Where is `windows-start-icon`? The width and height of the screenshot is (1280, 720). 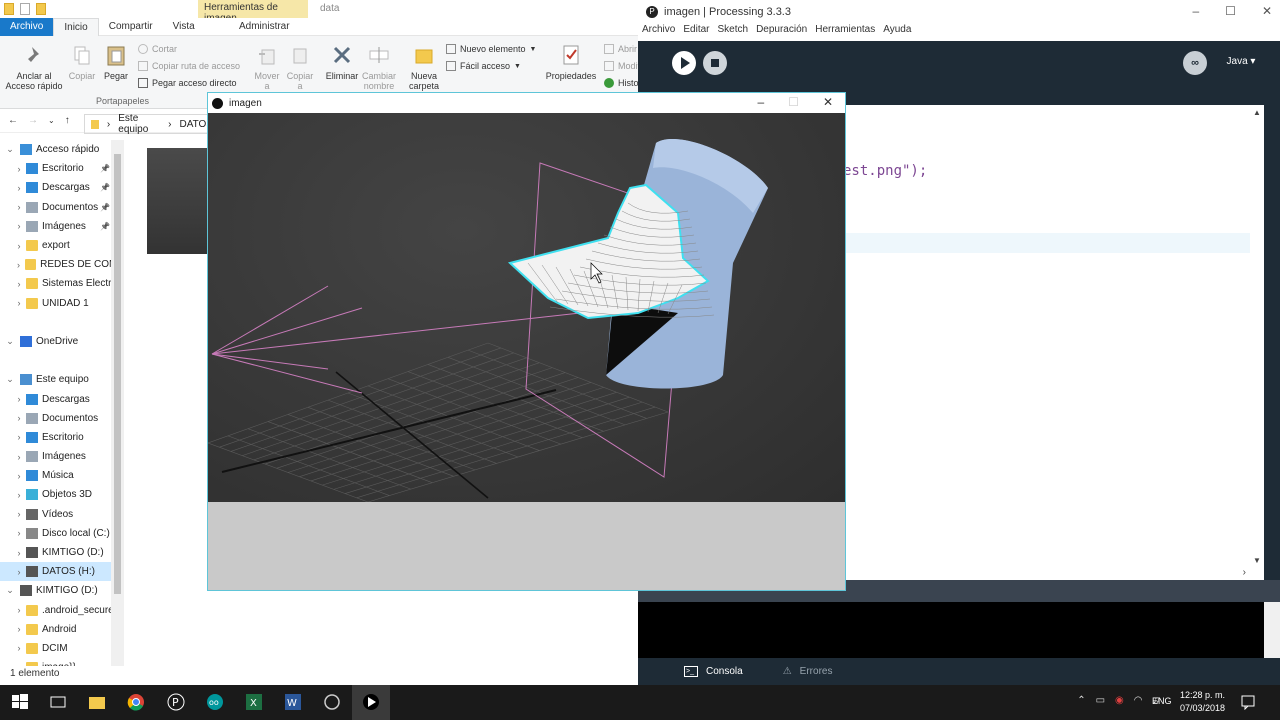
windows-start-icon is located at coordinates (20, 702).